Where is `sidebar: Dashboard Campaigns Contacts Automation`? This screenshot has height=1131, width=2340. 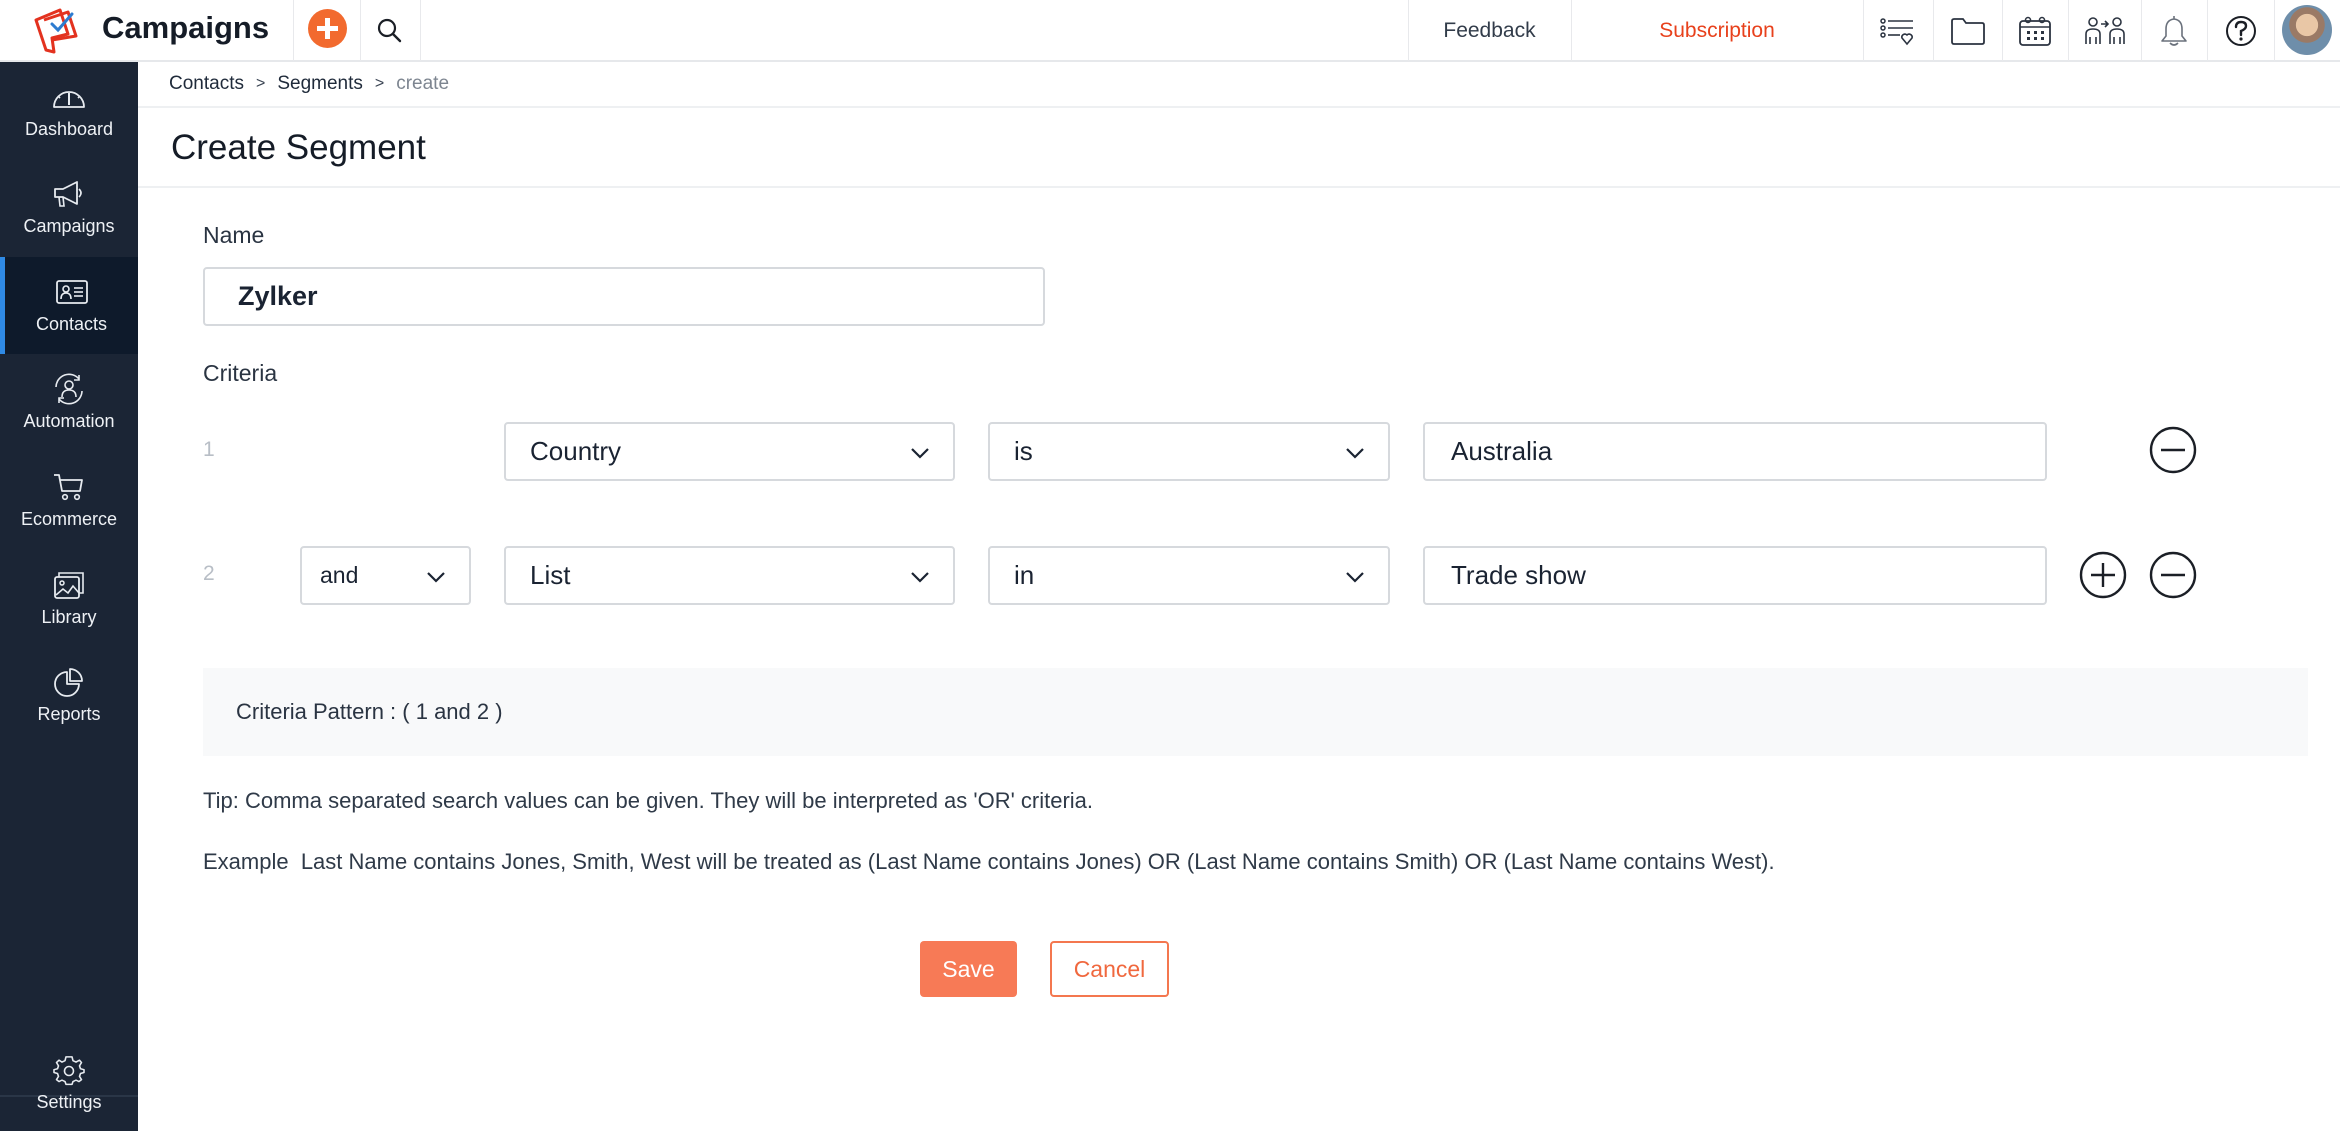
sidebar: Dashboard Campaigns Contacts Automation is located at coordinates (69, 596).